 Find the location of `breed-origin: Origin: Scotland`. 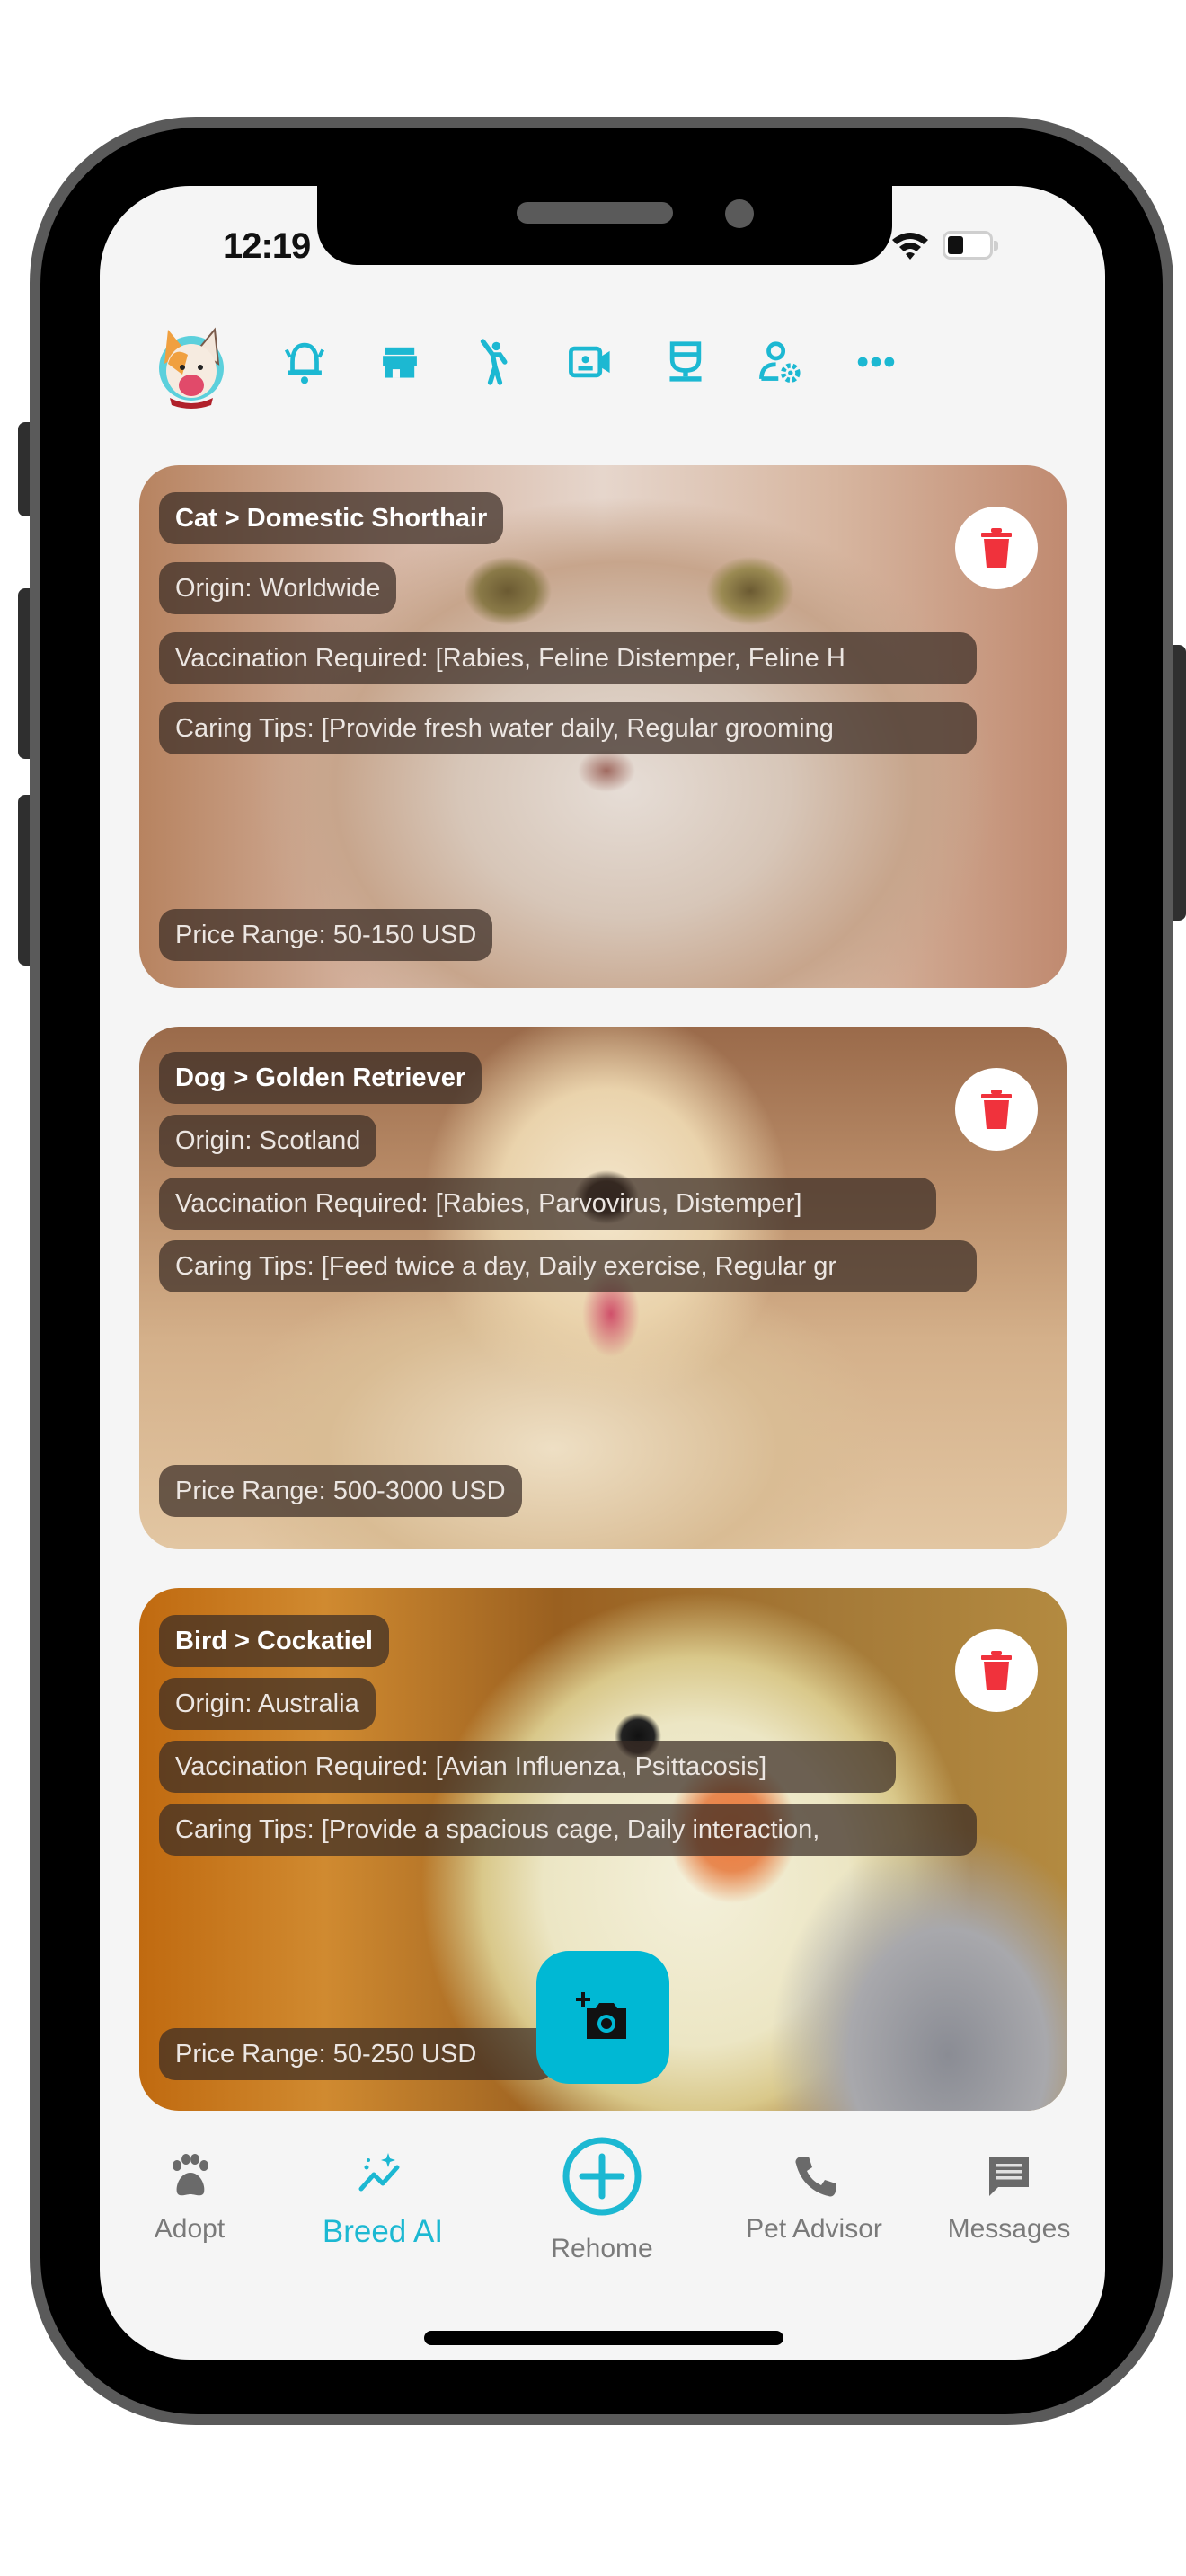

breed-origin: Origin: Scotland is located at coordinates (268, 1141).